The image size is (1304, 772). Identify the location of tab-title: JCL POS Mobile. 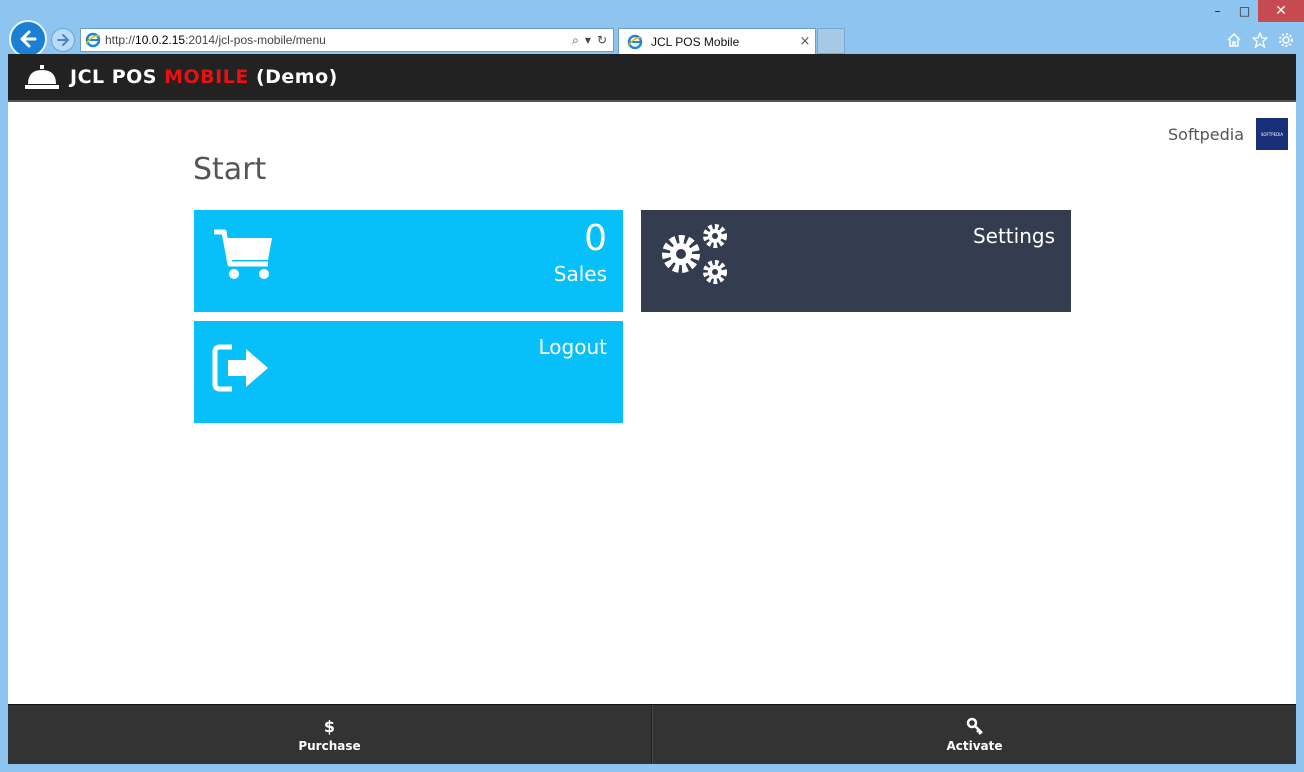
(695, 41).